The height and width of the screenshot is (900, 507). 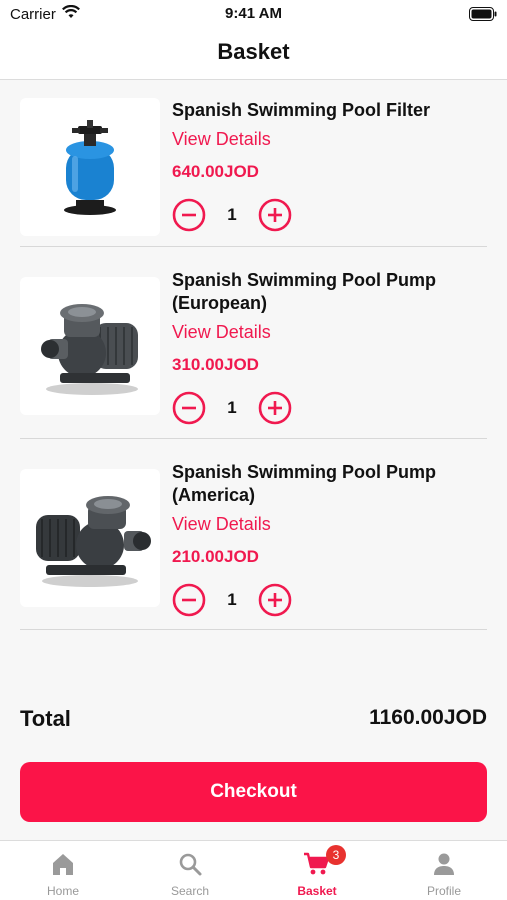 I want to click on battery-icon, so click(x=483, y=16).